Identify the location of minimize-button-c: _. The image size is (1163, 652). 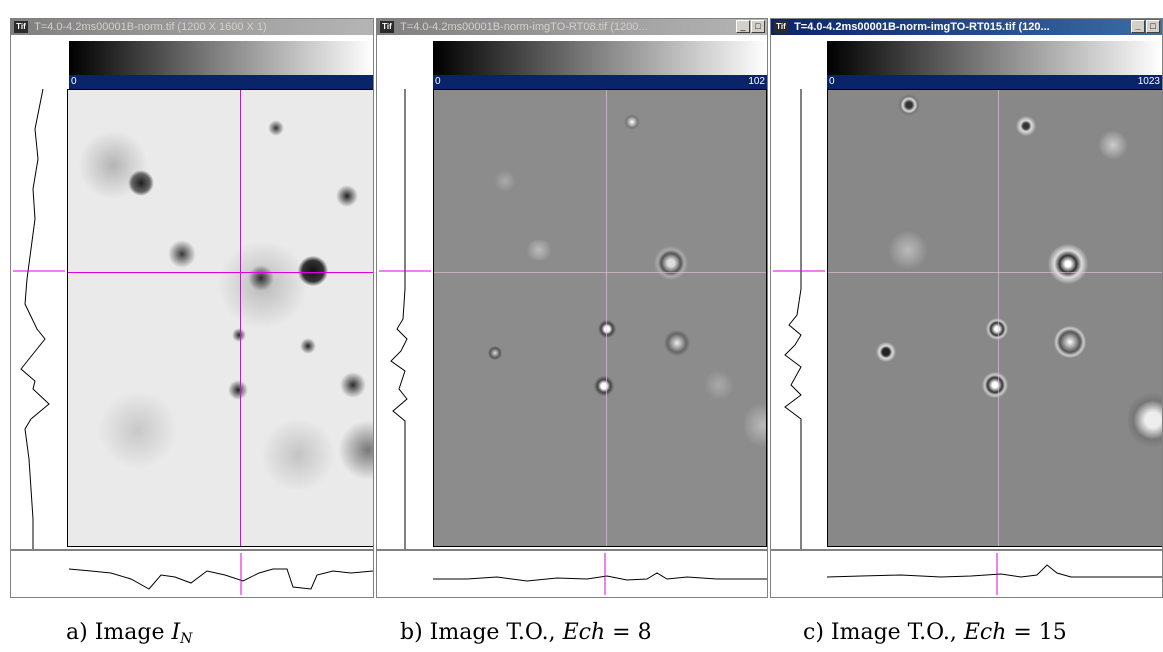
(1138, 26).